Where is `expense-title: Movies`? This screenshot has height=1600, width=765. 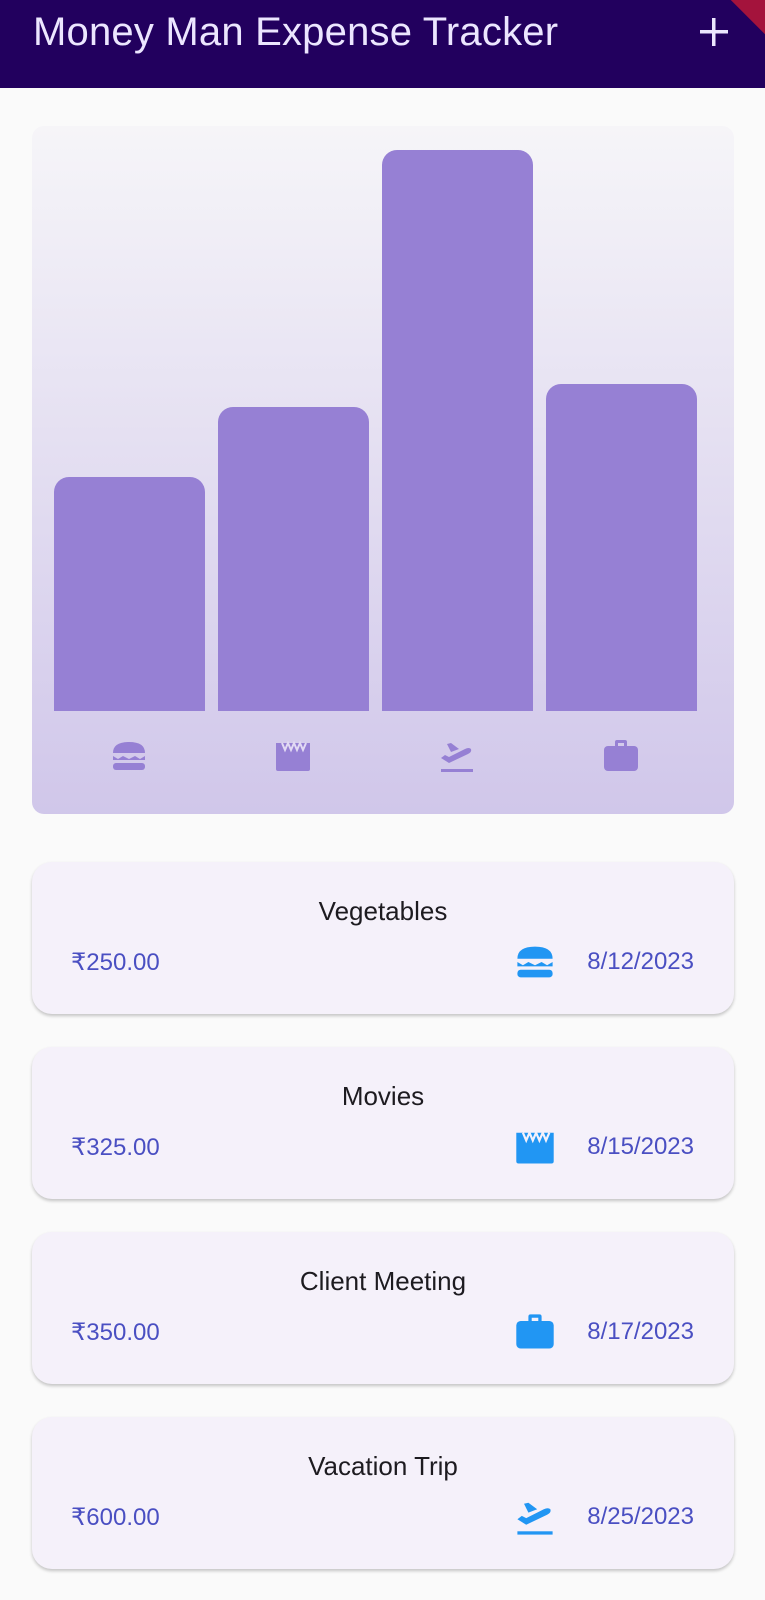 expense-title: Movies is located at coordinates (383, 1096).